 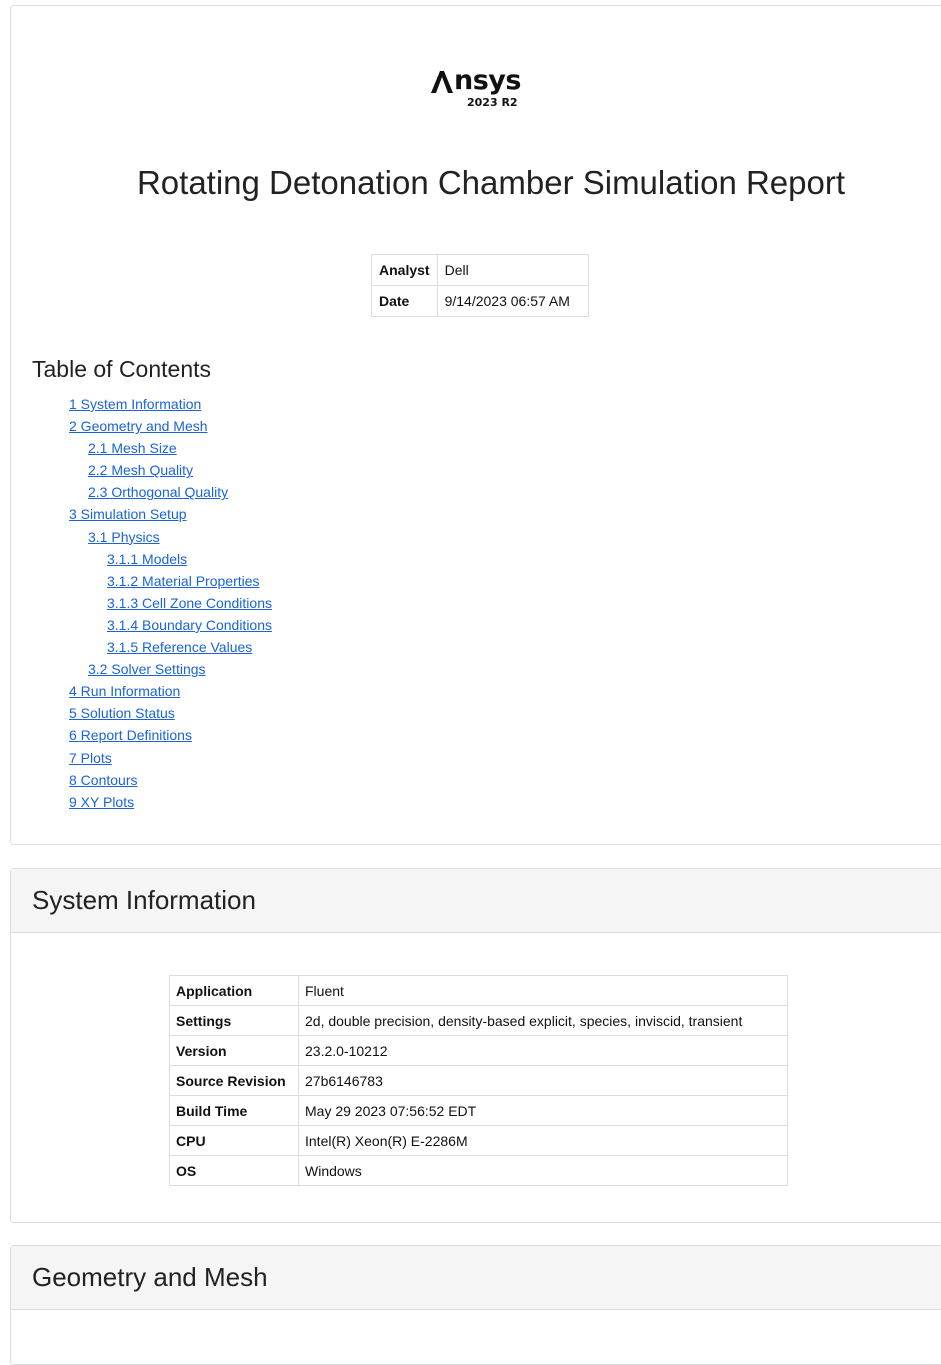 I want to click on toc-link: 3.2 Solver Settings, so click(x=170, y=669).